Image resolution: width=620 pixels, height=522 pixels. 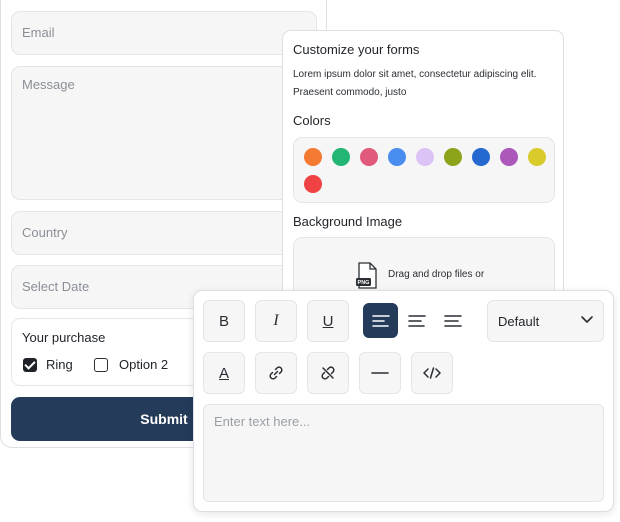 What do you see at coordinates (313, 157) in the screenshot?
I see `color-swatch-orange` at bounding box center [313, 157].